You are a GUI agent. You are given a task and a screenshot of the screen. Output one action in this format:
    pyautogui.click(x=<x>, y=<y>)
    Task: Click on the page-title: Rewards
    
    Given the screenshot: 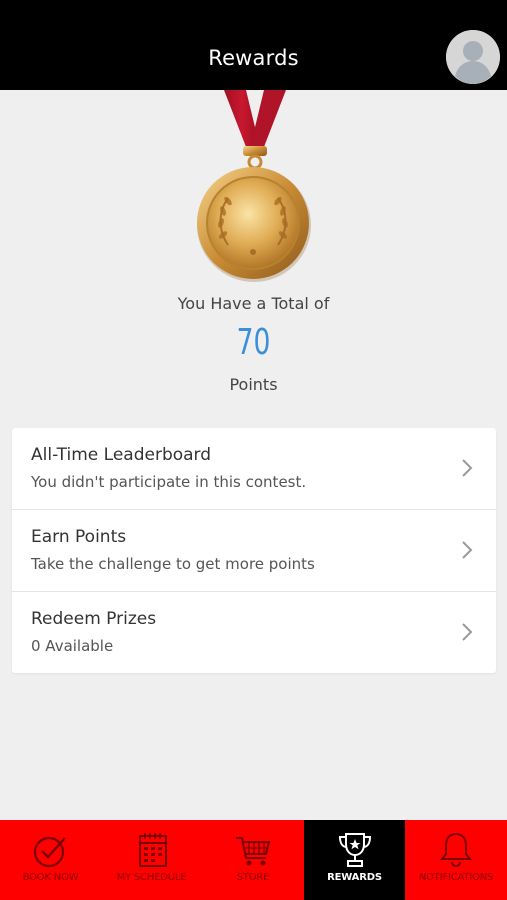 What is the action you would take?
    pyautogui.click(x=253, y=58)
    